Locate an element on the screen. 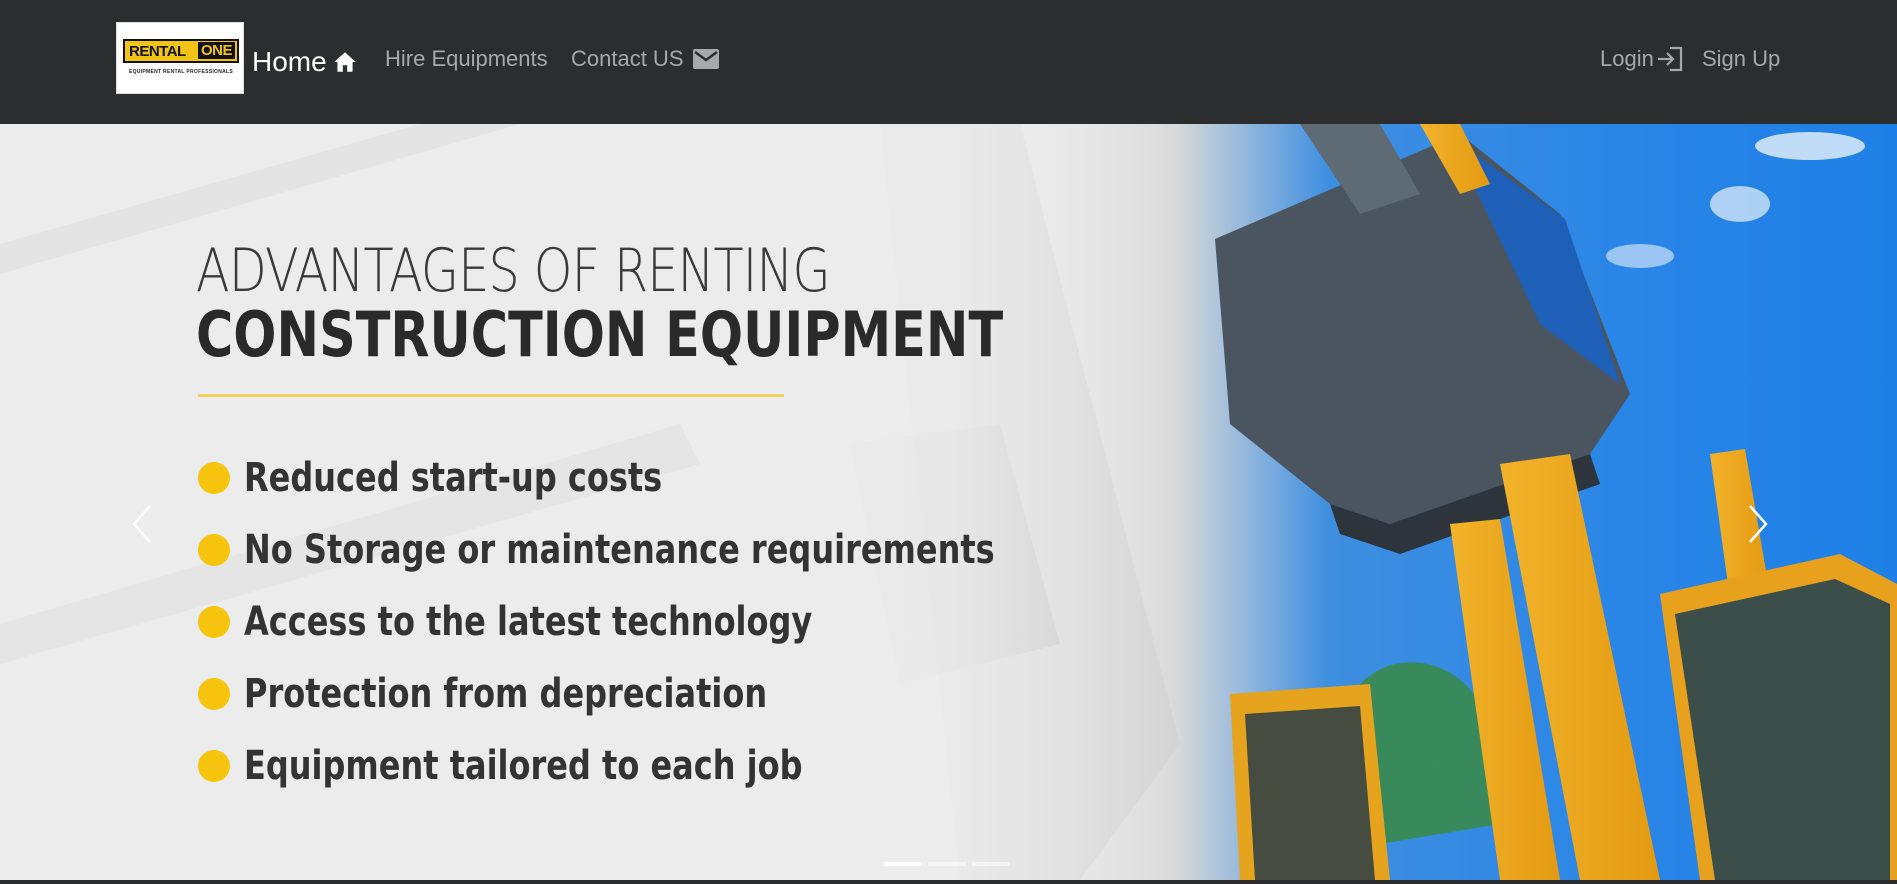  nav-login-link: Login is located at coordinates (1642, 59).